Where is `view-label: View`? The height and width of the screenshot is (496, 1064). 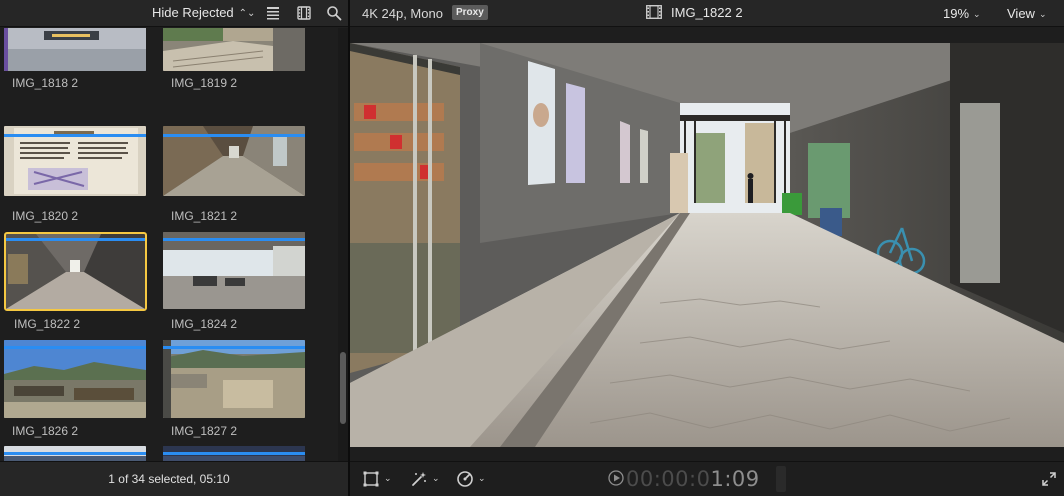
view-label: View is located at coordinates (1021, 13).